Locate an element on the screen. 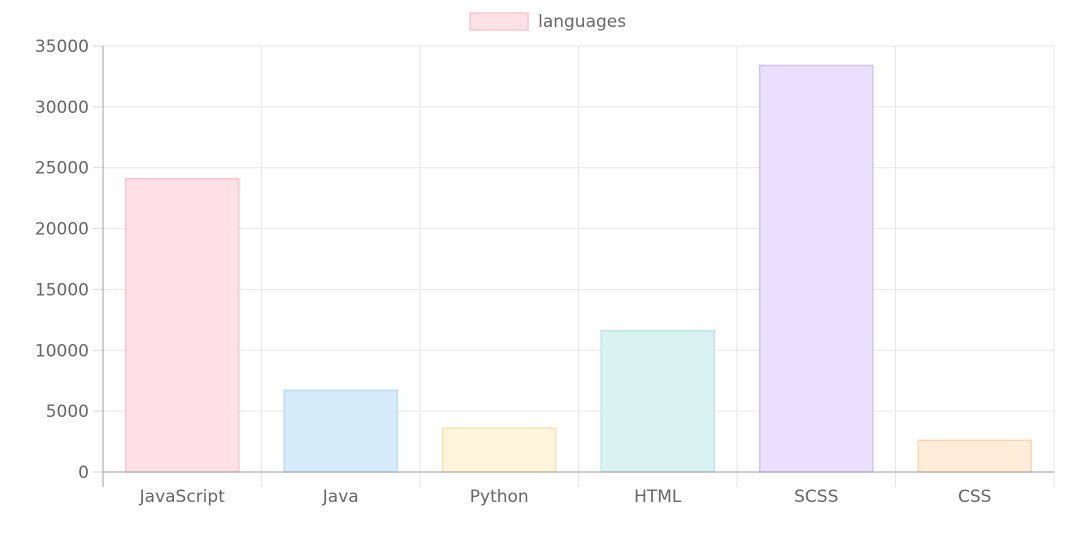  x-tick-label: CSS is located at coordinates (974, 497).